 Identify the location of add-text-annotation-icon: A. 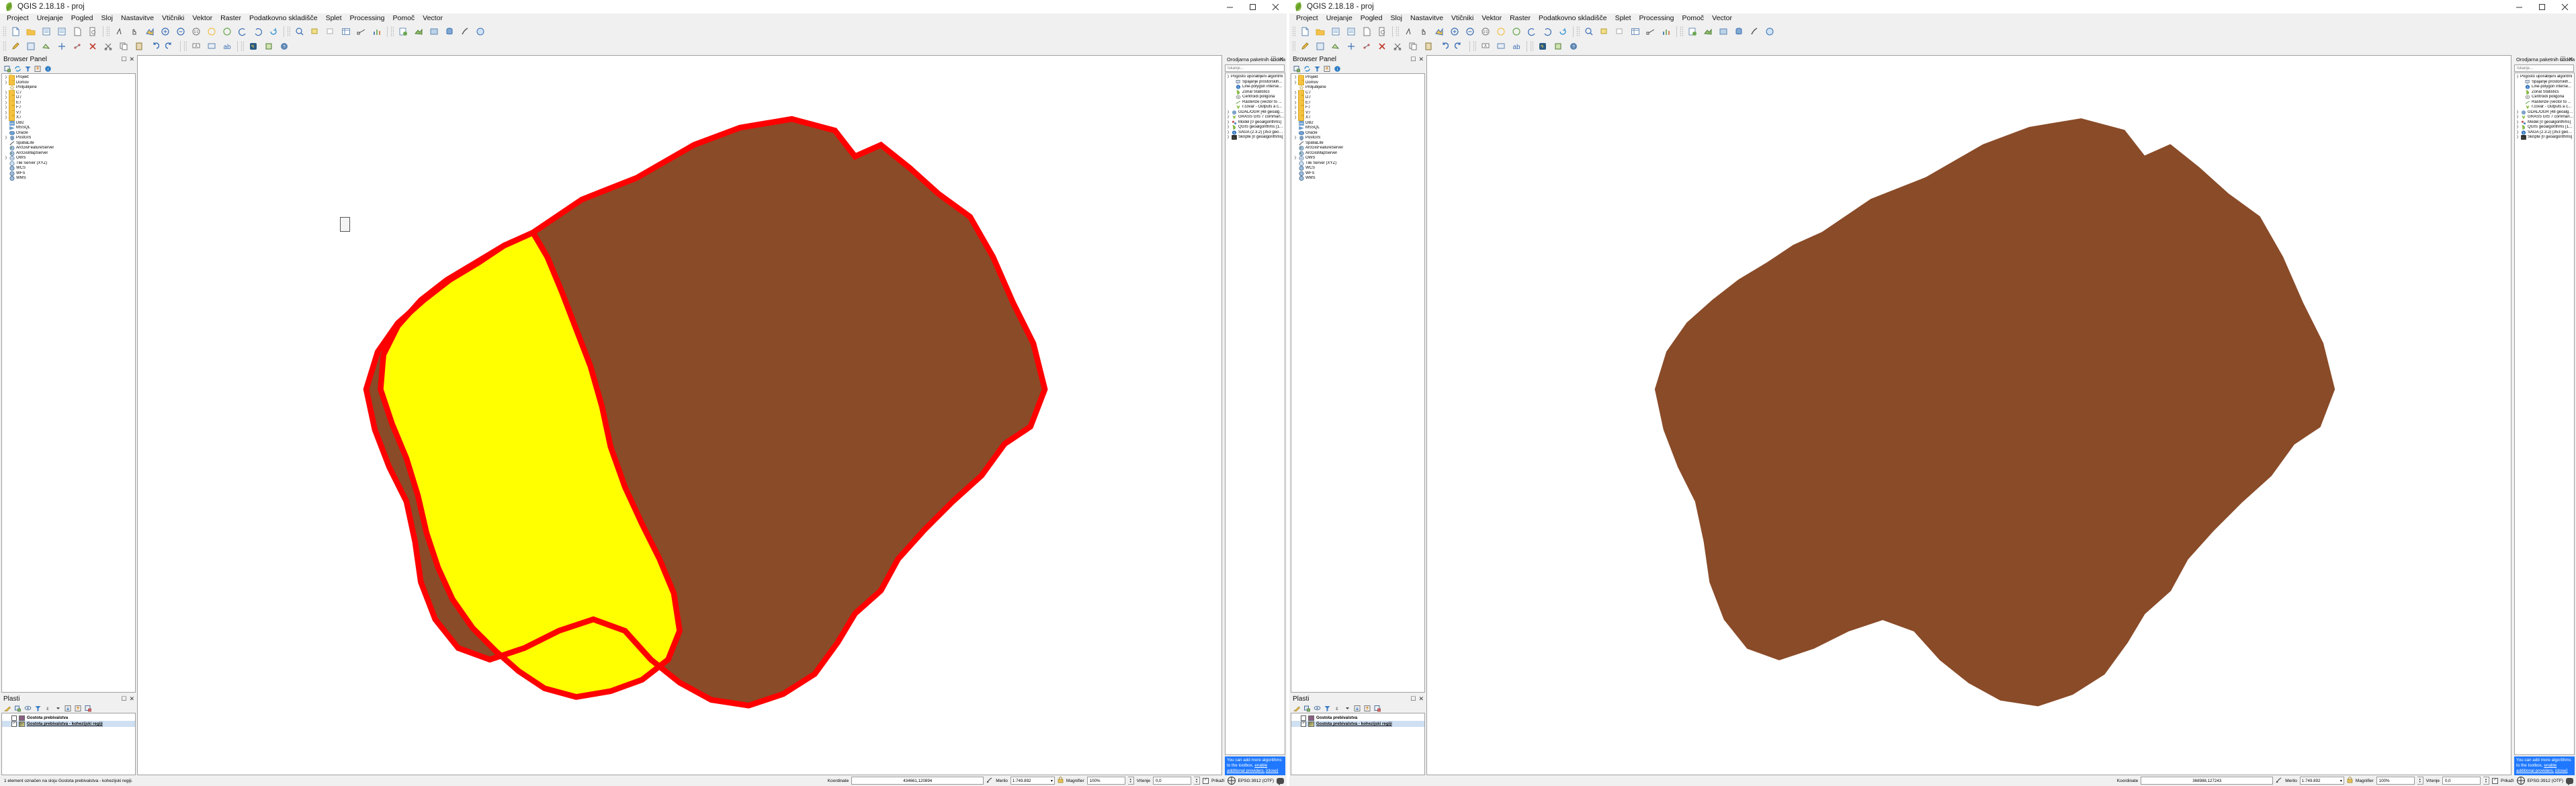
(196, 46).